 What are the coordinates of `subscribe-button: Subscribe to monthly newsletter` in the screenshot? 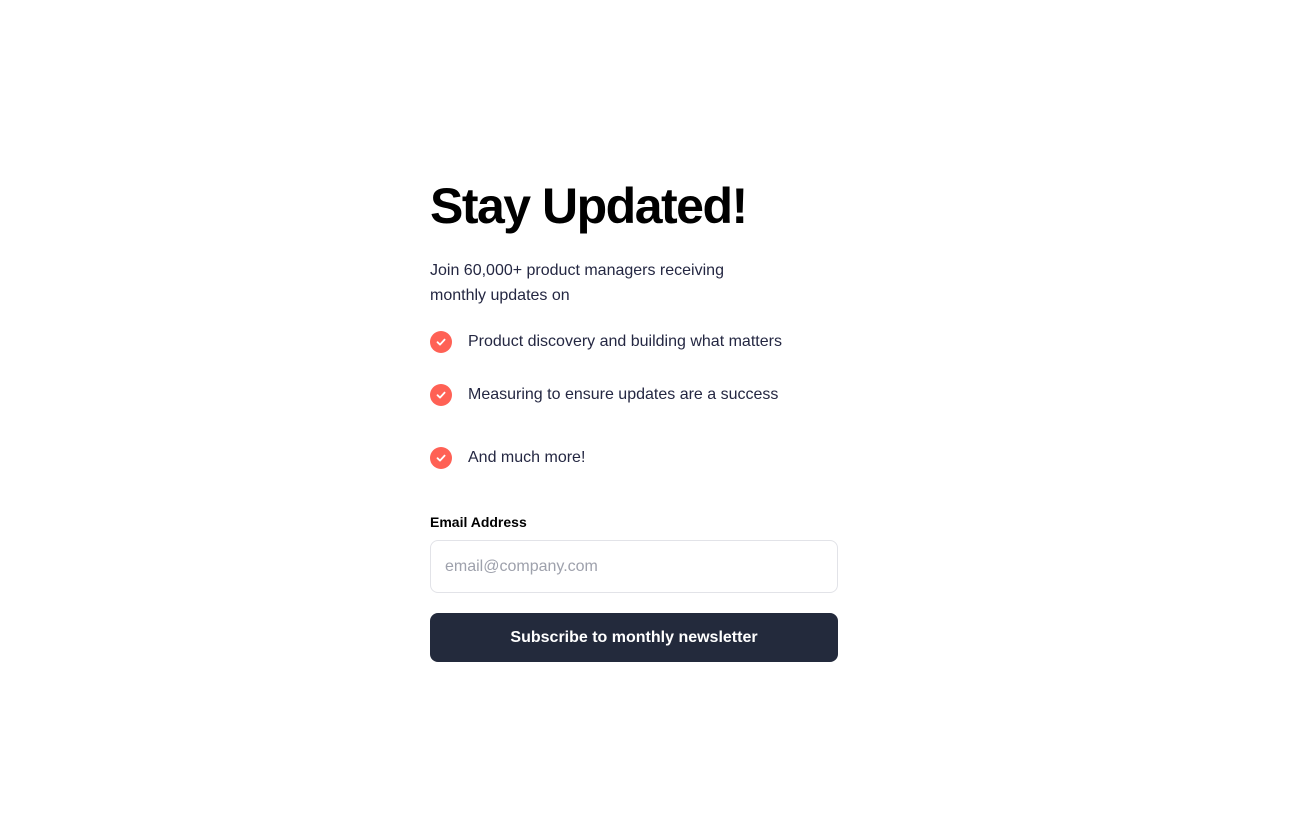 It's located at (634, 637).